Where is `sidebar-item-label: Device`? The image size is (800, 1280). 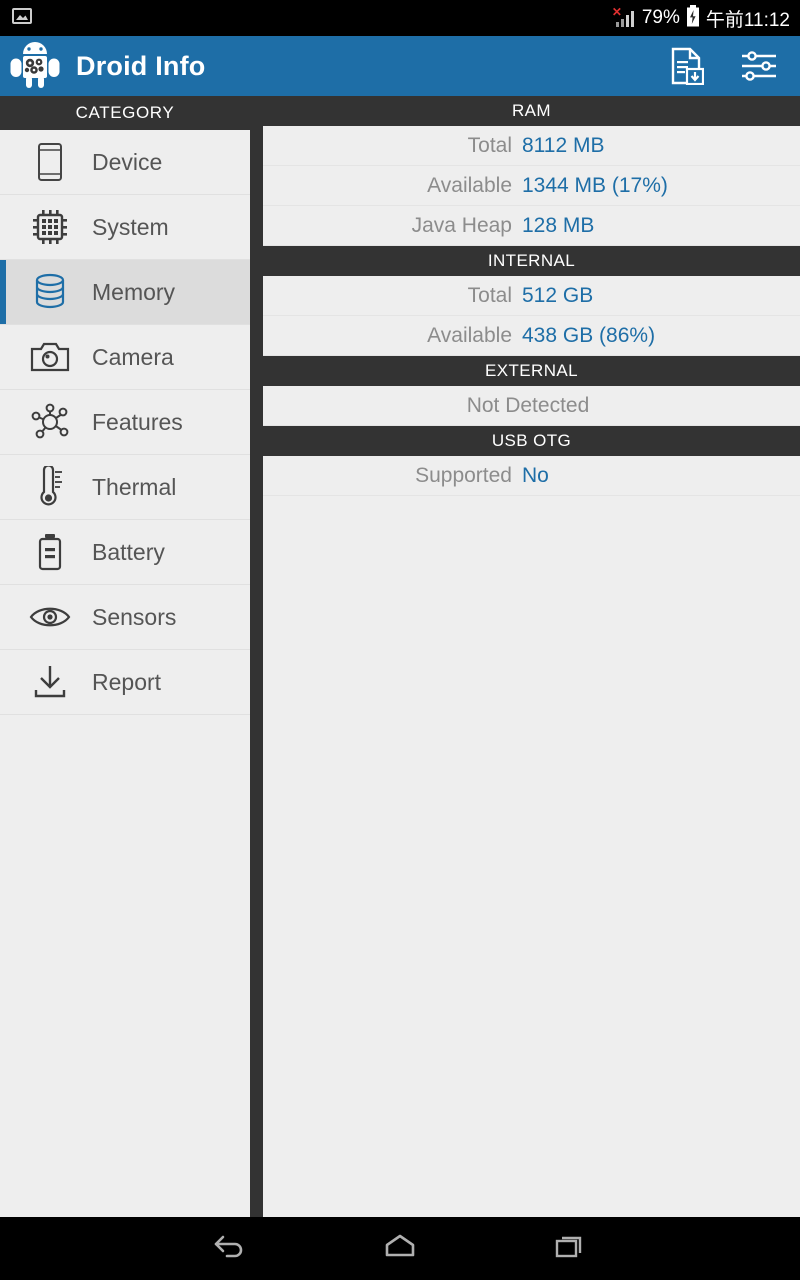 sidebar-item-label: Device is located at coordinates (127, 161).